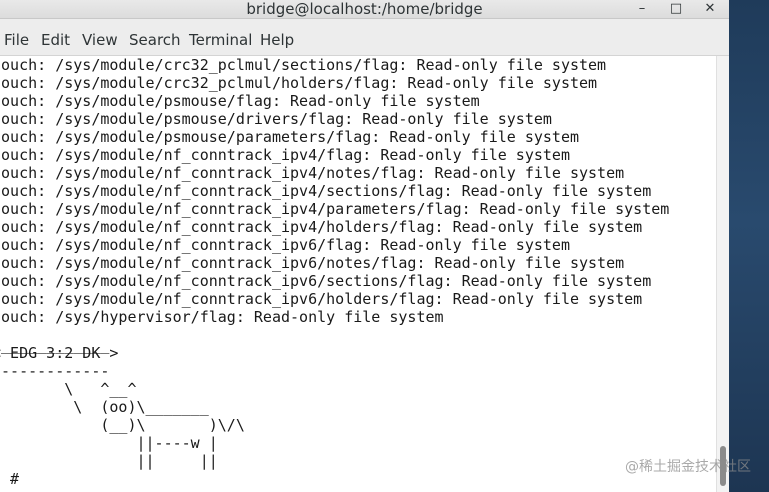 This screenshot has height=492, width=769. Describe the element at coordinates (104, 407) in the screenshot. I see `cowsay-line: \ (oo)\_______` at that location.